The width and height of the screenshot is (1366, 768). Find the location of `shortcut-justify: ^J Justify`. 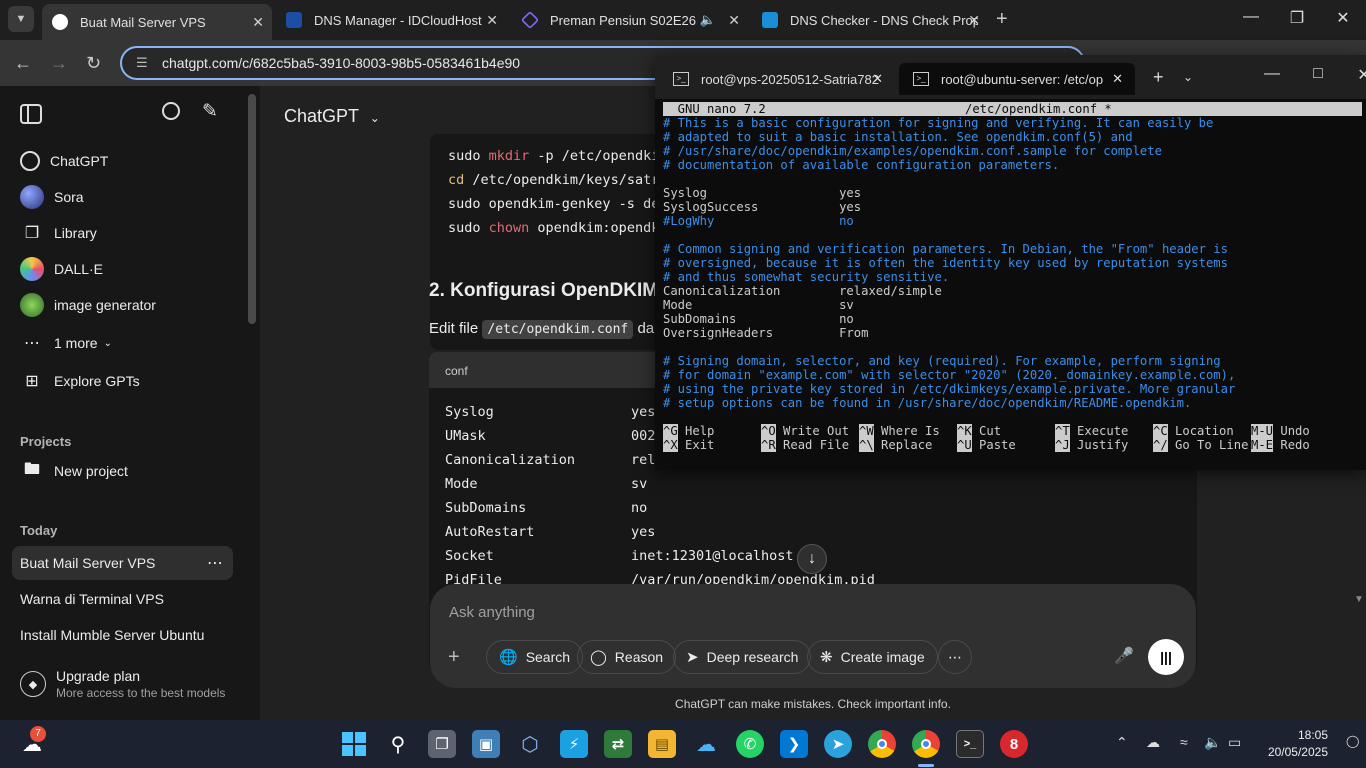

shortcut-justify: ^J Justify is located at coordinates (1091, 445).